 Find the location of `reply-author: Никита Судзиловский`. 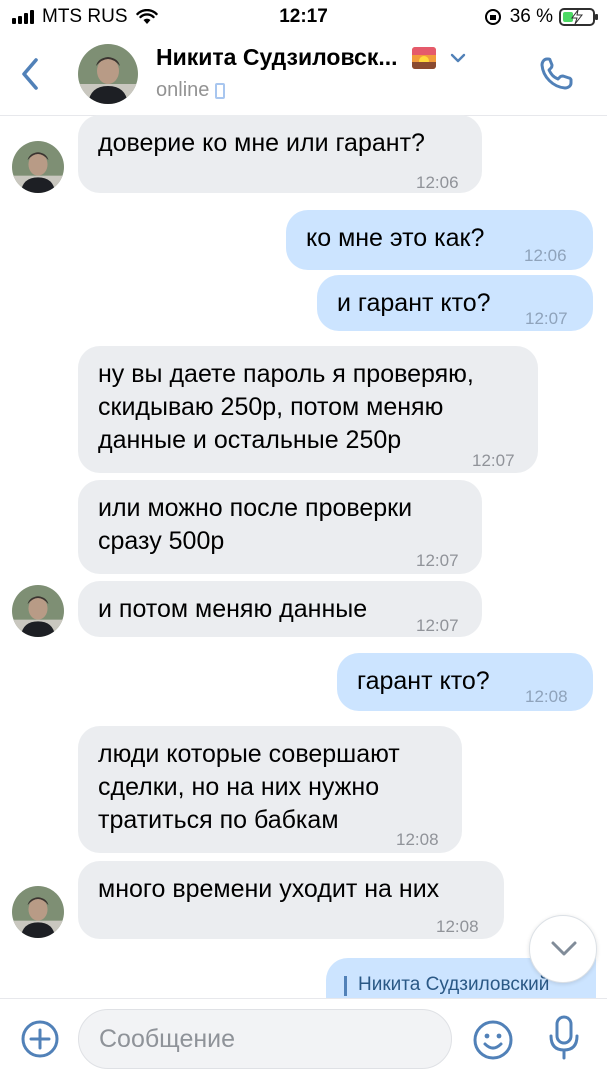

reply-author: Никита Судзиловский is located at coordinates (454, 984).